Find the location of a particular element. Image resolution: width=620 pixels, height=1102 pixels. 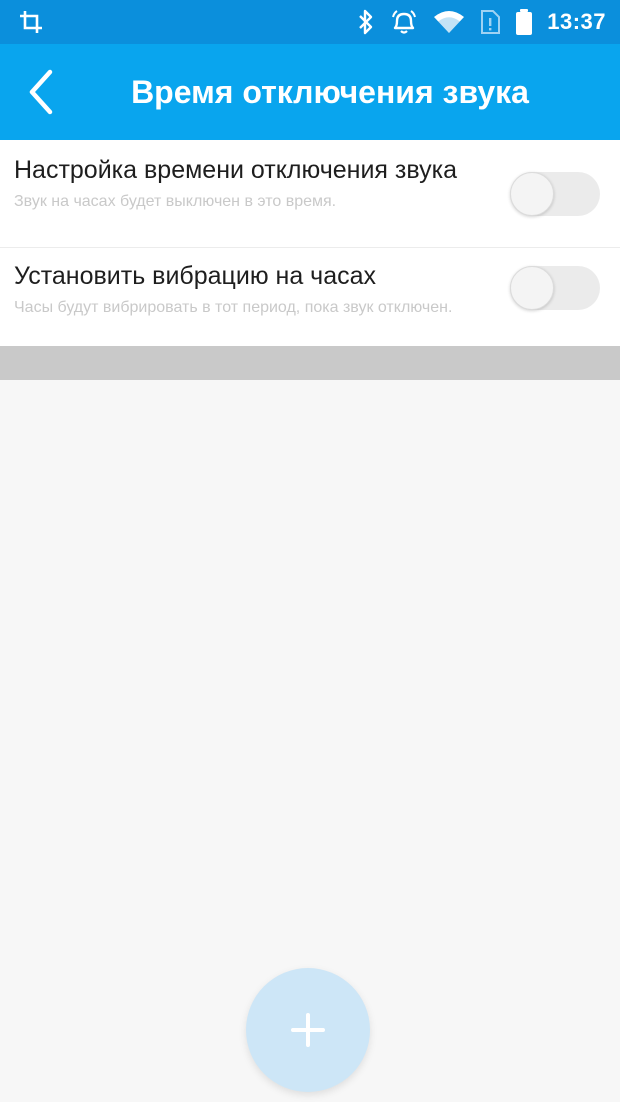

screenshot-icon is located at coordinates (31, 22).